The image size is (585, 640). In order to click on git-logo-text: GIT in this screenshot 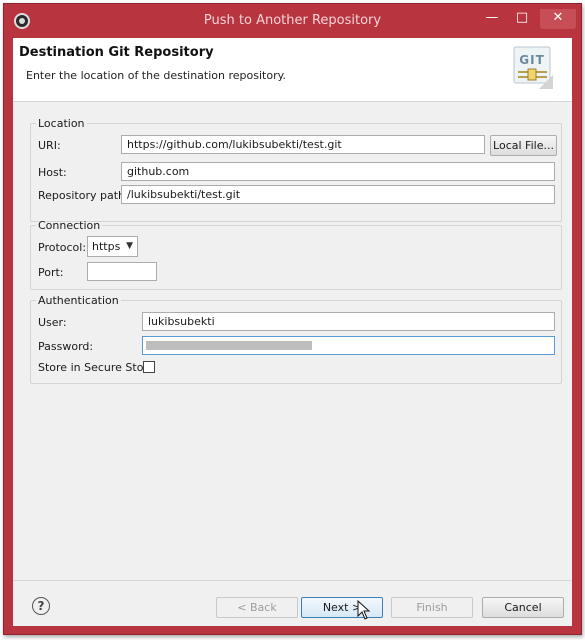, I will do `click(532, 60)`.